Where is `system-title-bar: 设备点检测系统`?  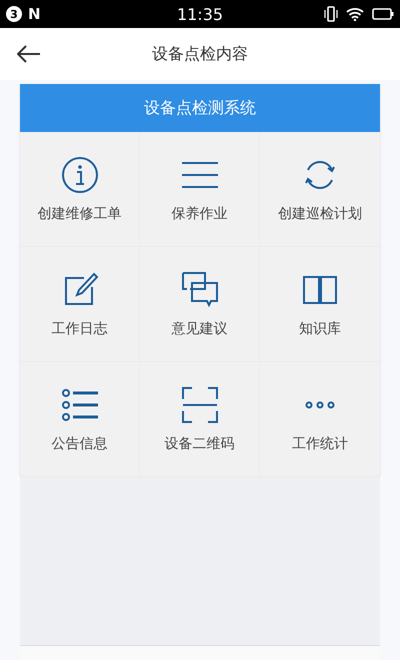 system-title-bar: 设备点检测系统 is located at coordinates (200, 108).